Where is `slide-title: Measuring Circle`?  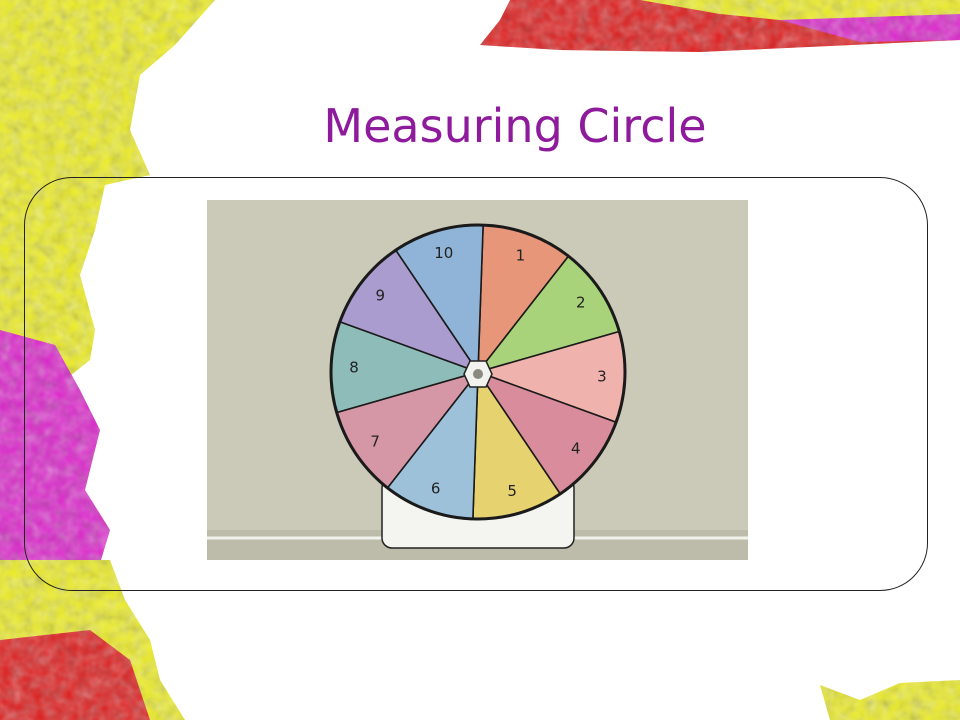 slide-title: Measuring Circle is located at coordinates (515, 126).